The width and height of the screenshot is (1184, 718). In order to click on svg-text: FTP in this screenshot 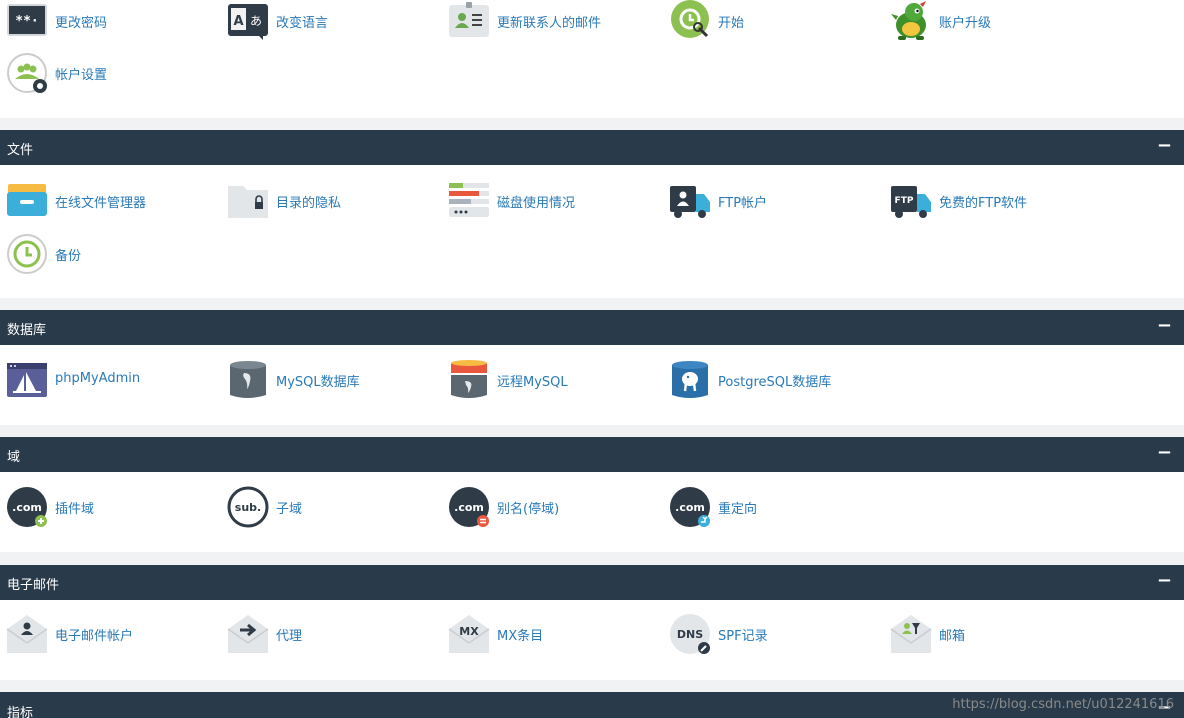, I will do `click(904, 201)`.